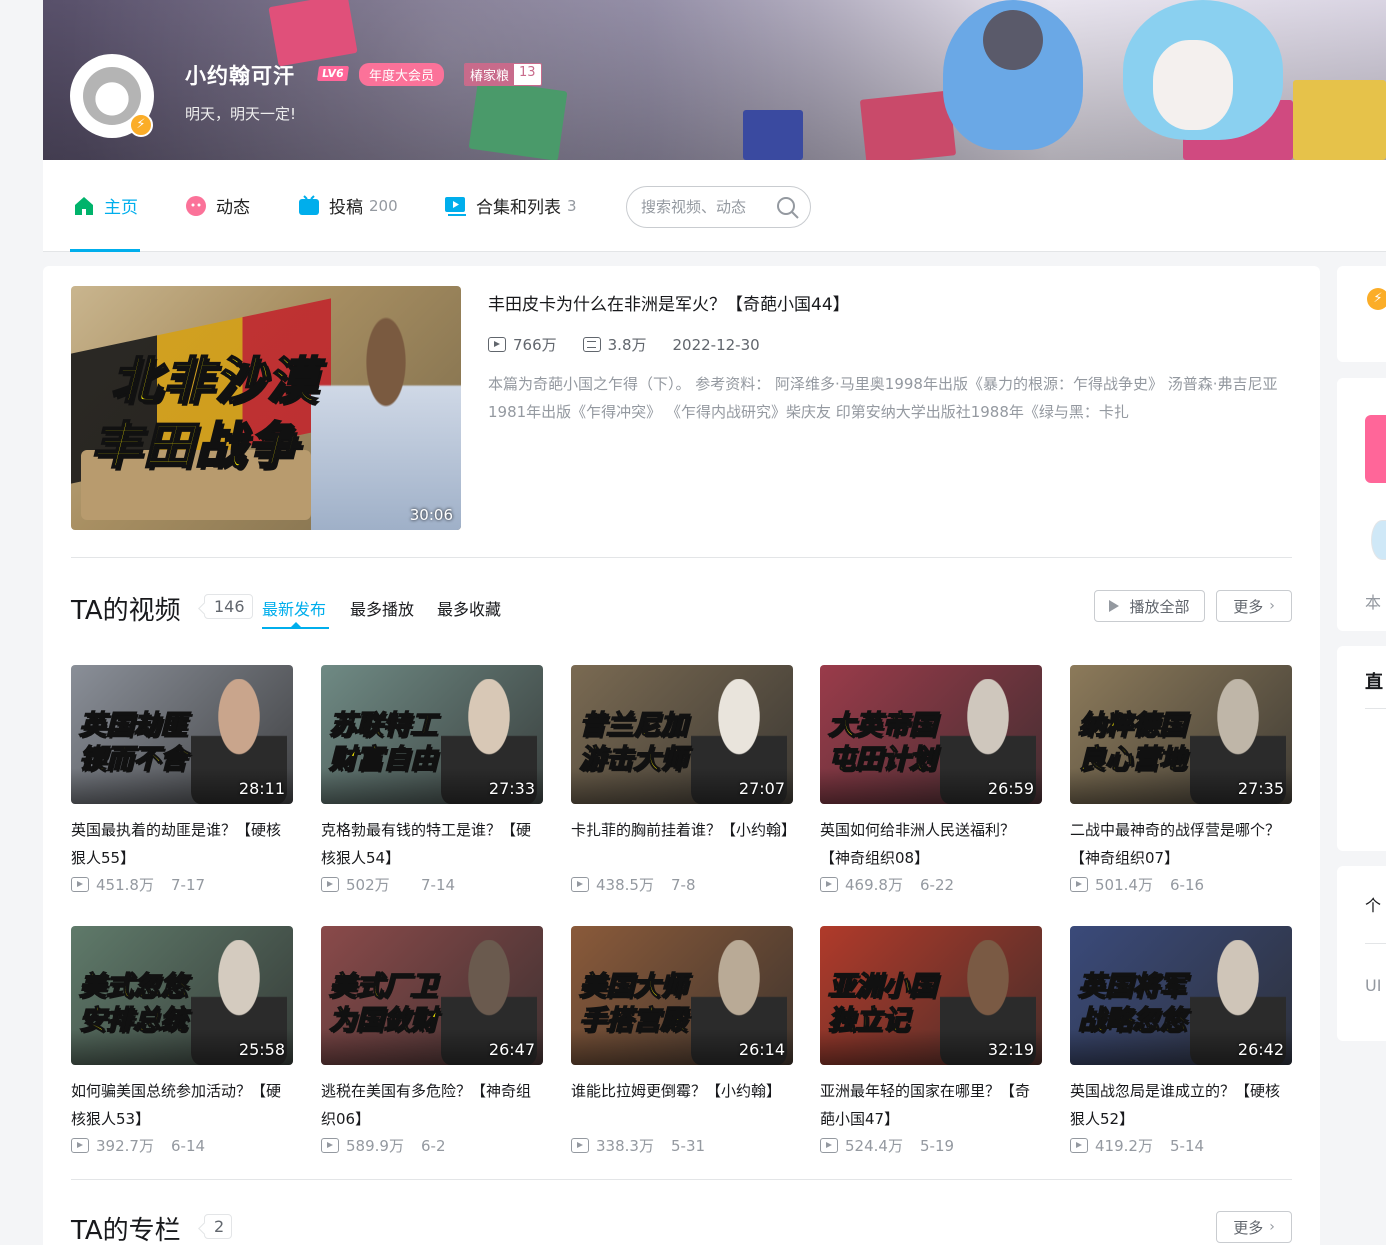 This screenshot has width=1386, height=1245. What do you see at coordinates (1149, 606) in the screenshot?
I see `play-all-button: 播放全部` at bounding box center [1149, 606].